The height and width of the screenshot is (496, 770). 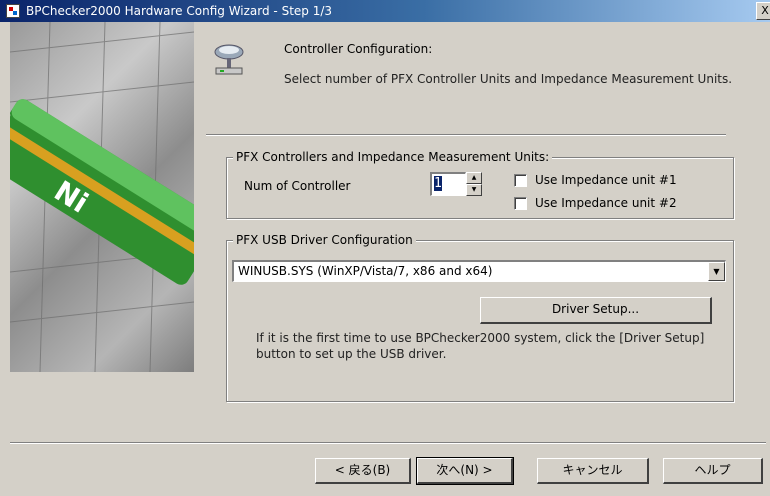 What do you see at coordinates (474, 178) in the screenshot?
I see `spin-up-button: ▲` at bounding box center [474, 178].